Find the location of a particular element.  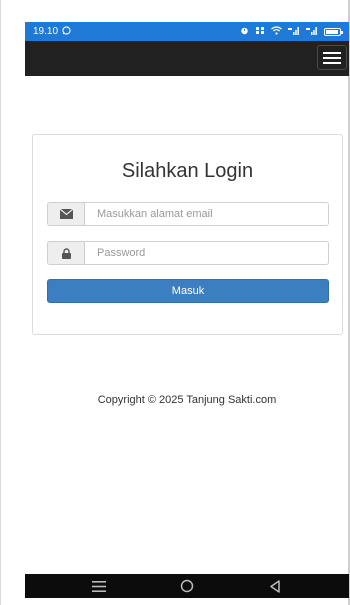

status-left: 19.10 is located at coordinates (52, 31).